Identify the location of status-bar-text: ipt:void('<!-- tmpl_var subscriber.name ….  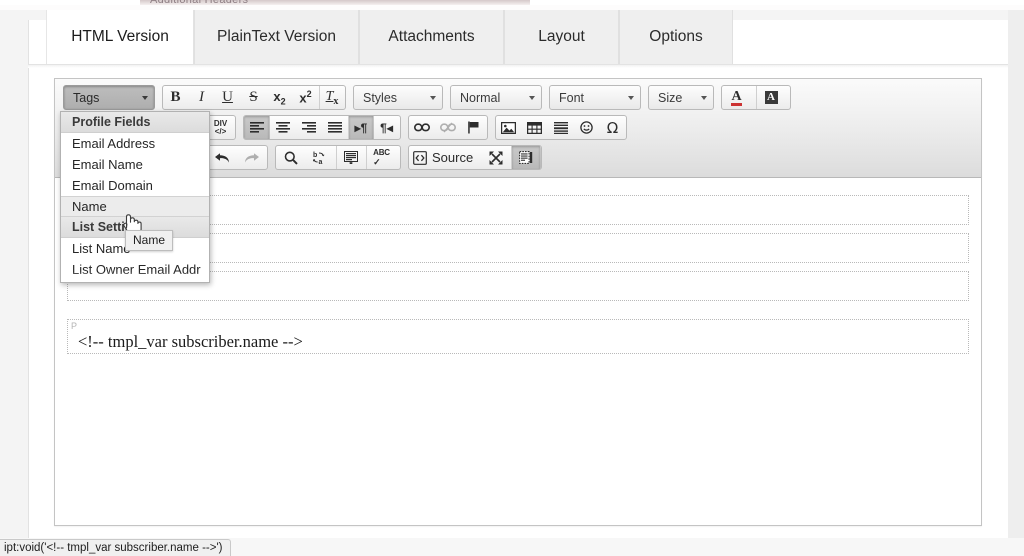
(113, 548).